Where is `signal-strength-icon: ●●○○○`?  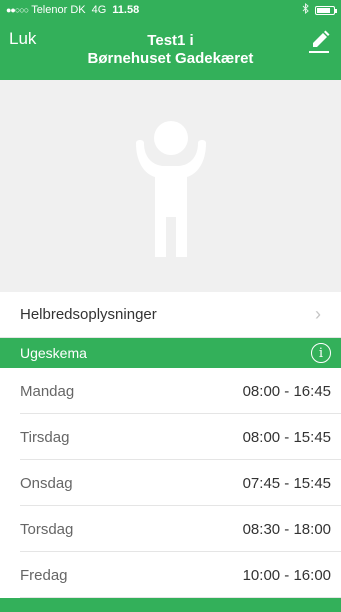 signal-strength-icon: ●●○○○ is located at coordinates (17, 10).